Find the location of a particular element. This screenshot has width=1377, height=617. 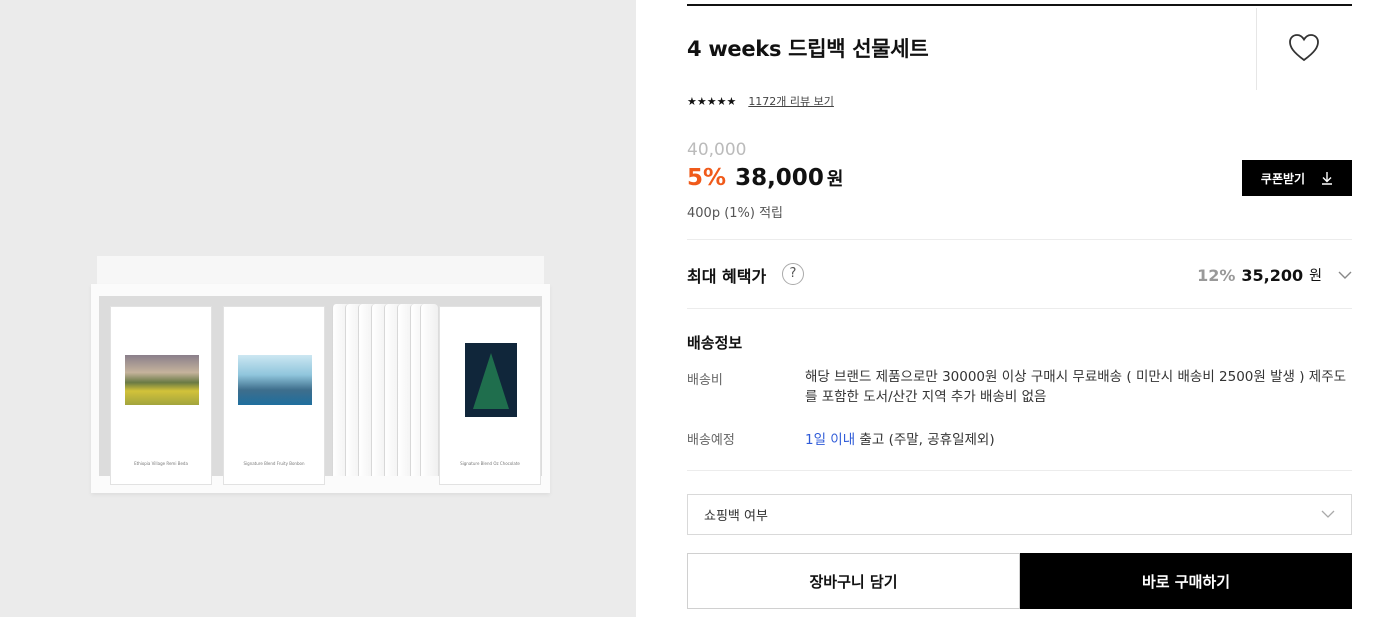

product-card-chocolate: Signature Blend Oz Chocolate is located at coordinates (490, 395).